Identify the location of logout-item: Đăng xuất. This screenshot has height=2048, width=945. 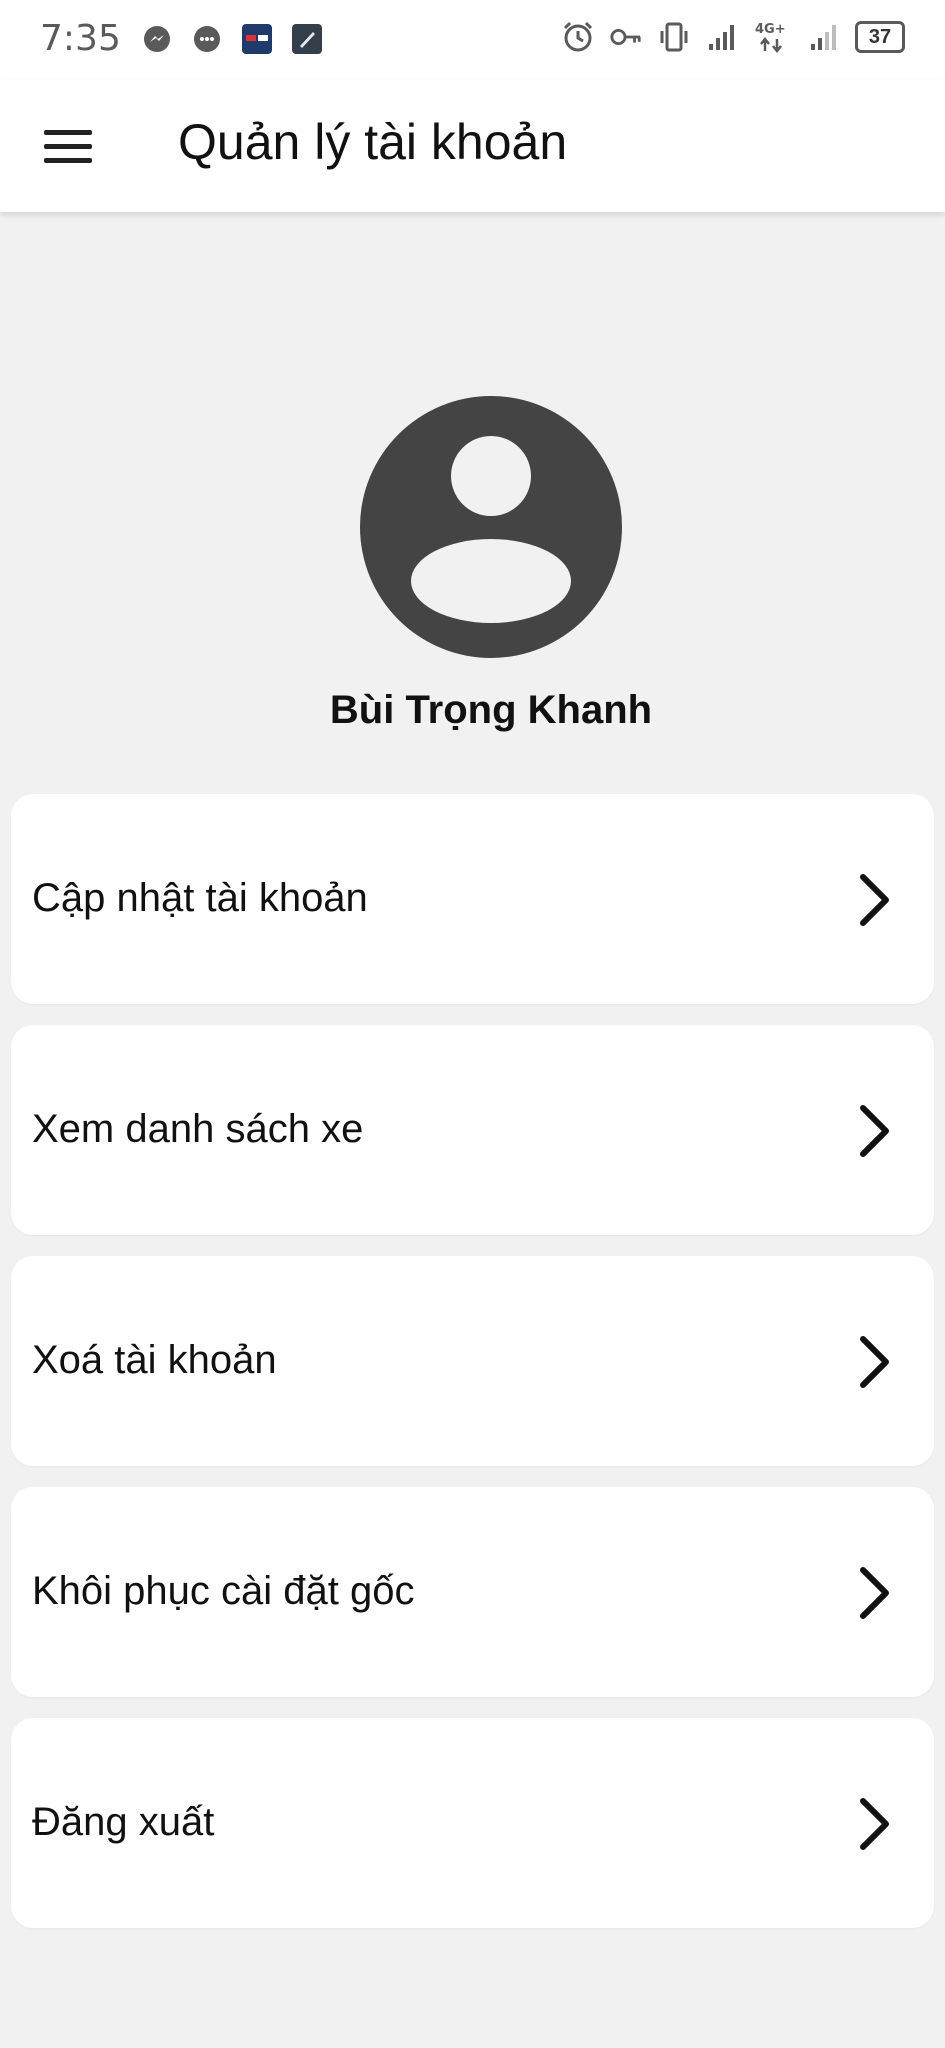
(472, 1823).